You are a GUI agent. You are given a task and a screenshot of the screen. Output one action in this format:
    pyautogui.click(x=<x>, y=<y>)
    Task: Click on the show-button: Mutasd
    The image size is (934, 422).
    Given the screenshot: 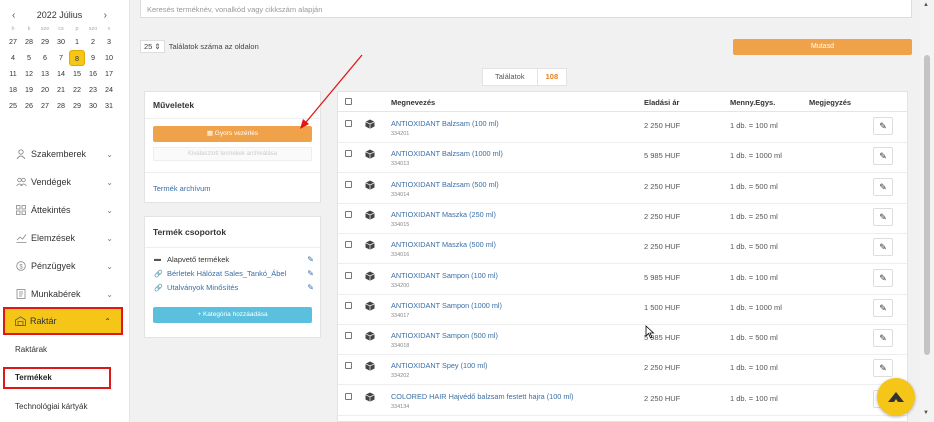 What is the action you would take?
    pyautogui.click(x=822, y=47)
    